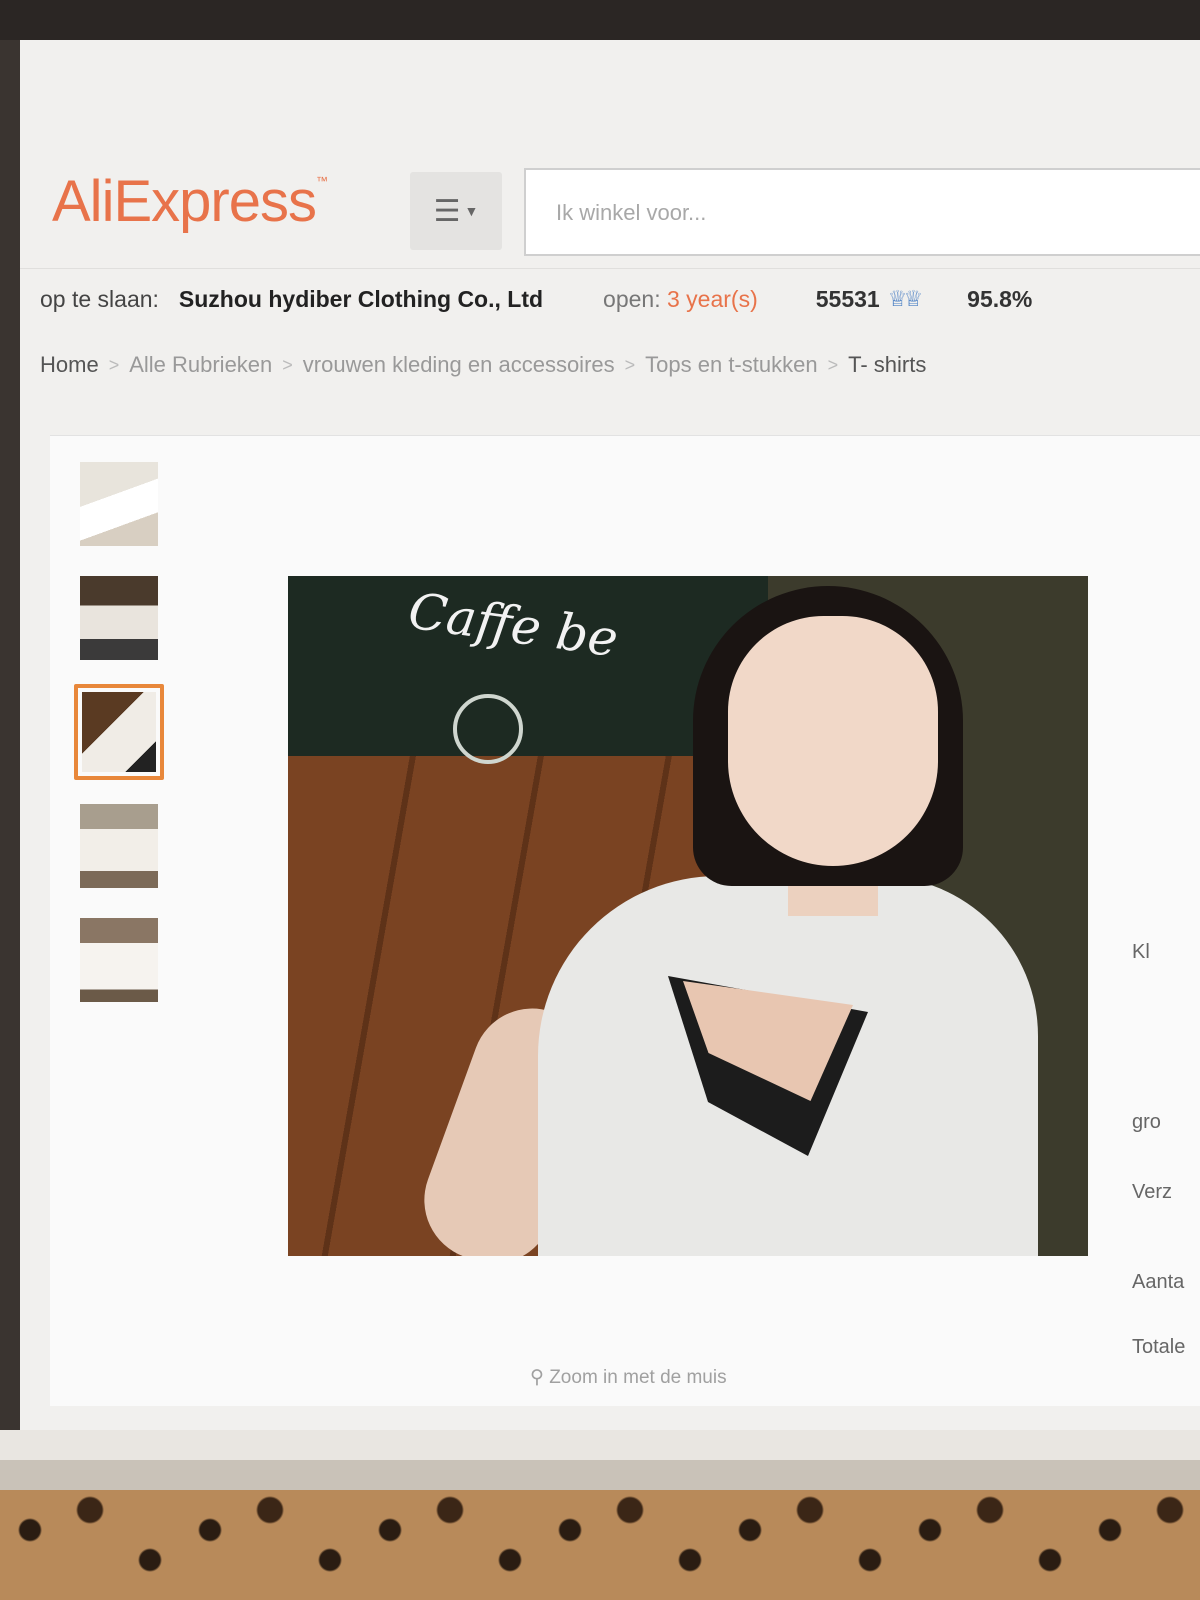 Image resolution: width=1200 pixels, height=1600 pixels. What do you see at coordinates (632, 298) in the screenshot?
I see `store-open-label: open:` at bounding box center [632, 298].